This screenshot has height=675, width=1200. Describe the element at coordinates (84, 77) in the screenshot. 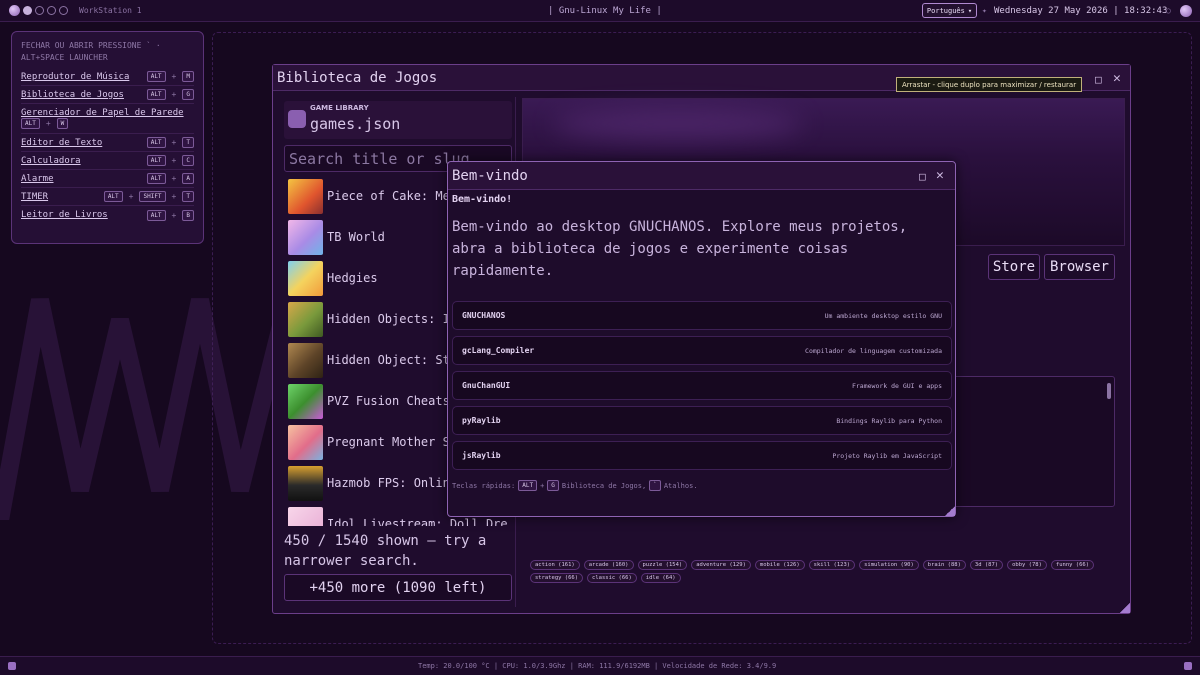

I see `shortcut-name: Reprodutor de Música` at that location.